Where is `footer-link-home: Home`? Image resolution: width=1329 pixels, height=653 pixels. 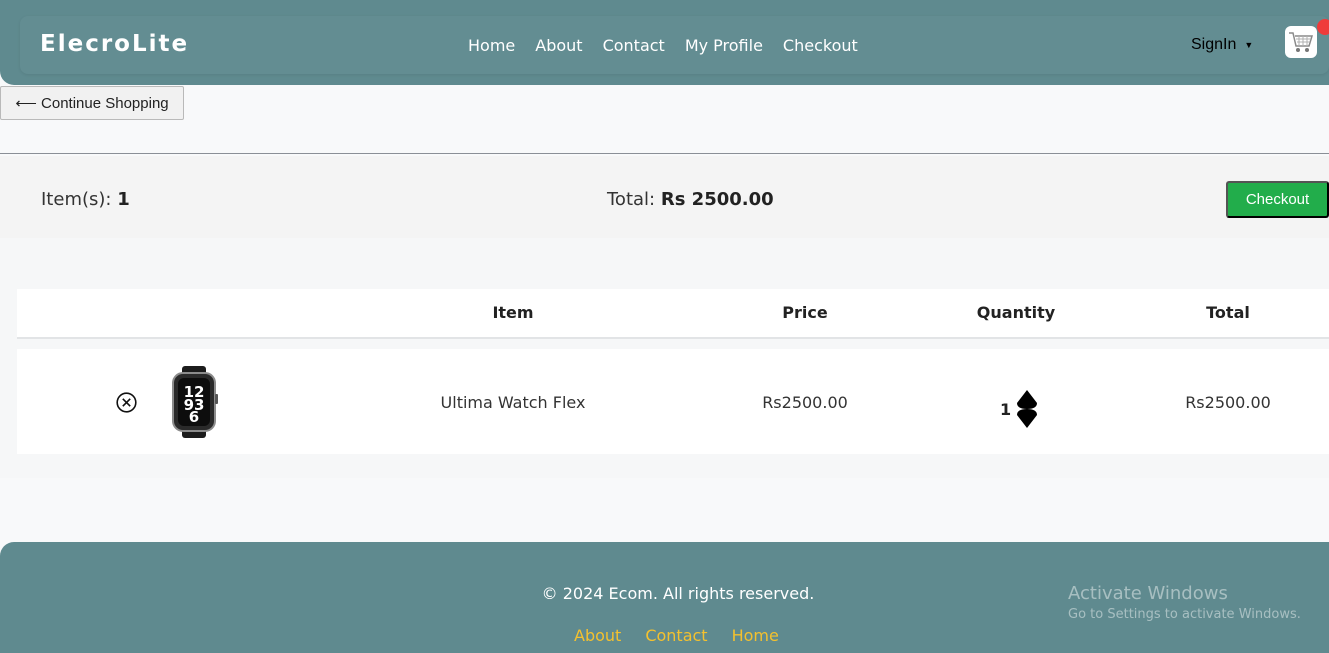
footer-link-home: Home is located at coordinates (755, 635).